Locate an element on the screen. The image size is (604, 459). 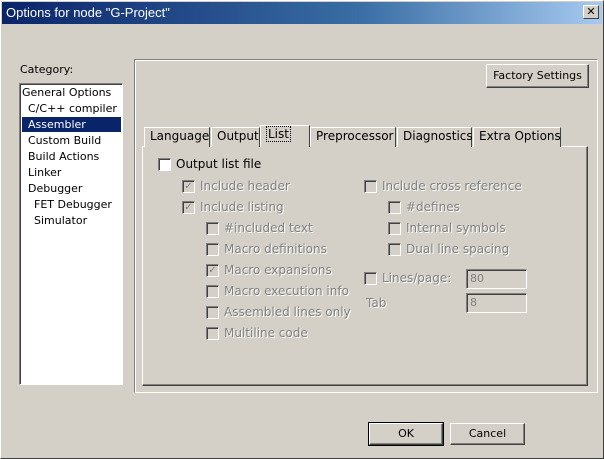
defines-option: #defines is located at coordinates (424, 207).